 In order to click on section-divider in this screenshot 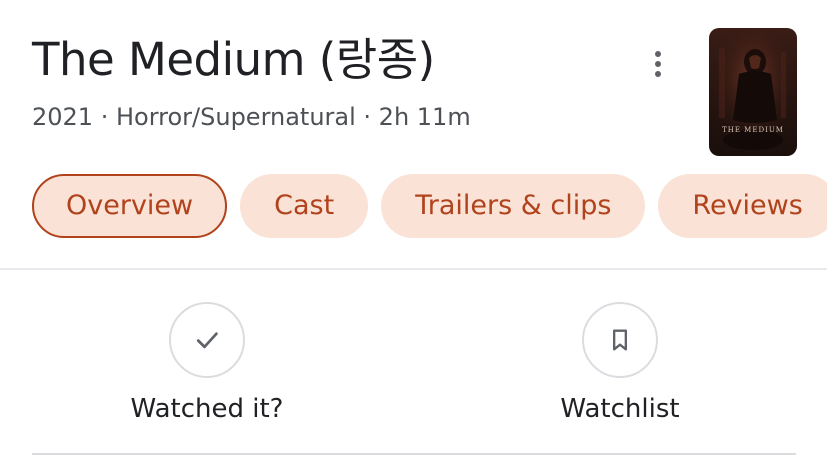, I will do `click(413, 269)`.